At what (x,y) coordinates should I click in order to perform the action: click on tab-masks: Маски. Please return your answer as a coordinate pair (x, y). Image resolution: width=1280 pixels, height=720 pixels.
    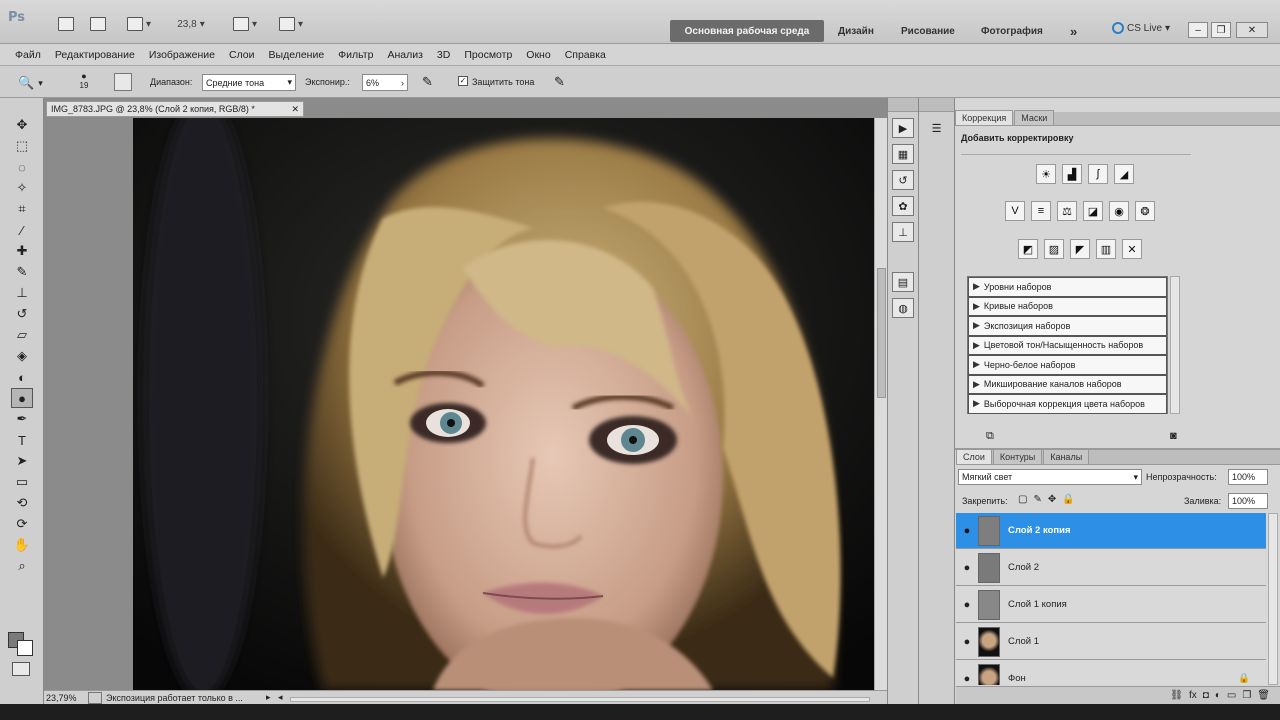
    Looking at the image, I should click on (1034, 117).